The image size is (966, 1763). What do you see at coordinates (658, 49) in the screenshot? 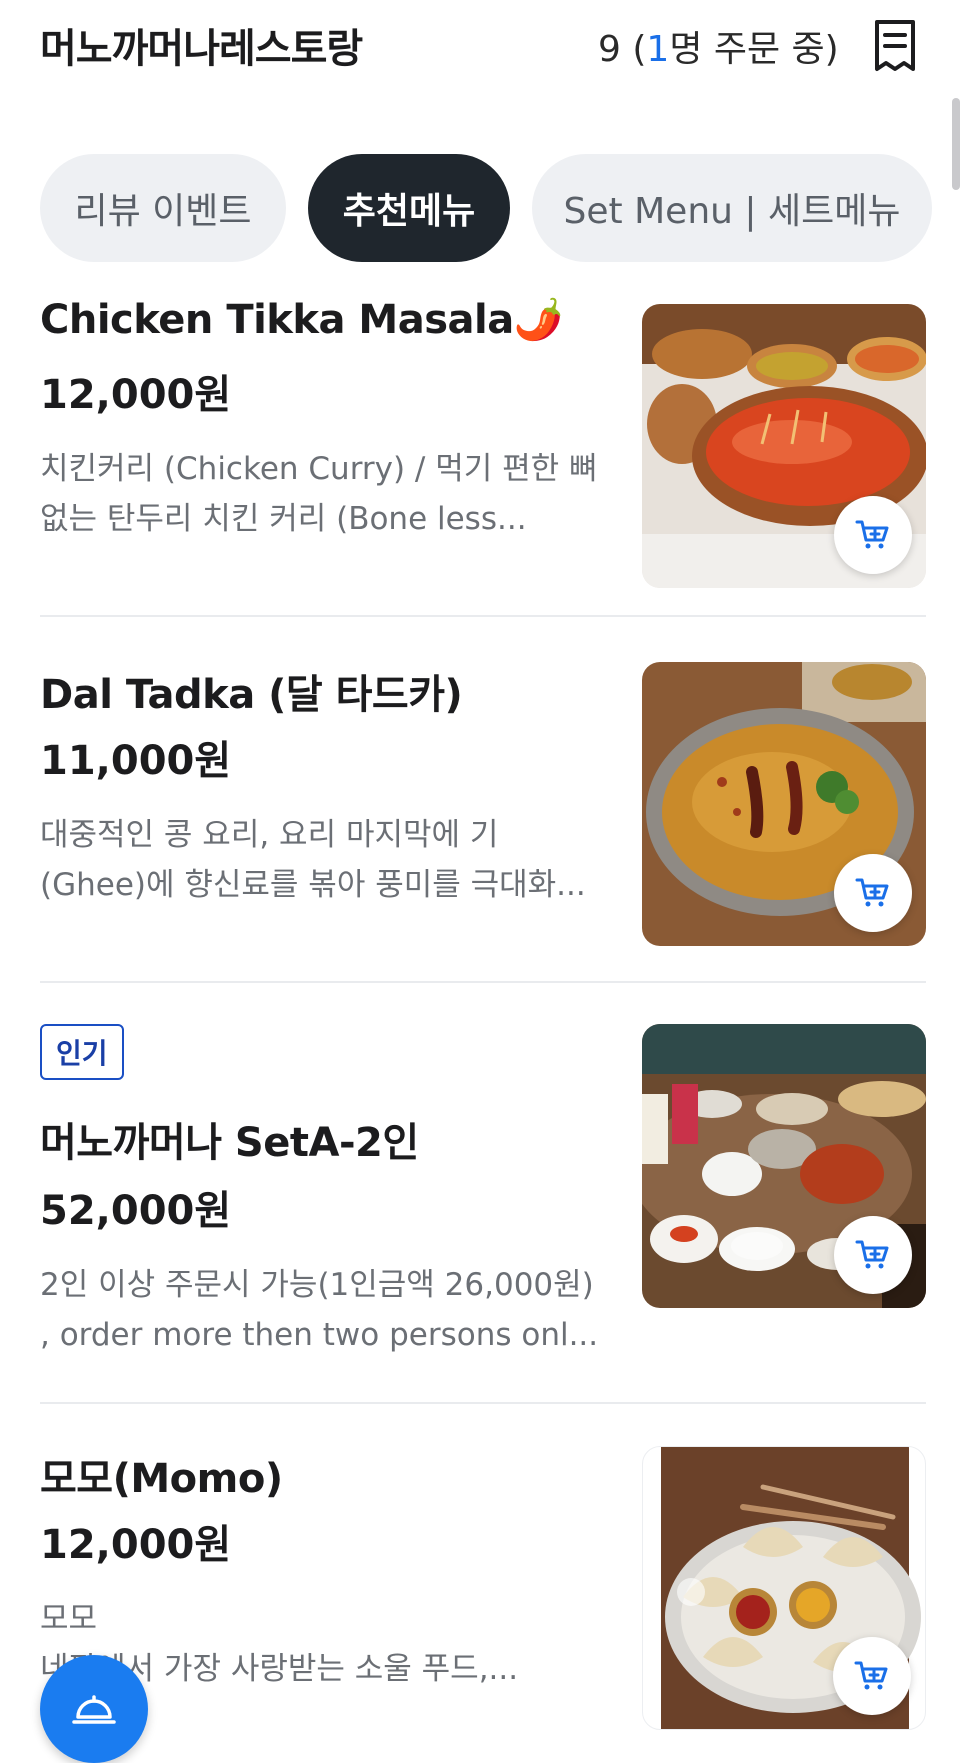
I see `order-highlight-count: 1` at bounding box center [658, 49].